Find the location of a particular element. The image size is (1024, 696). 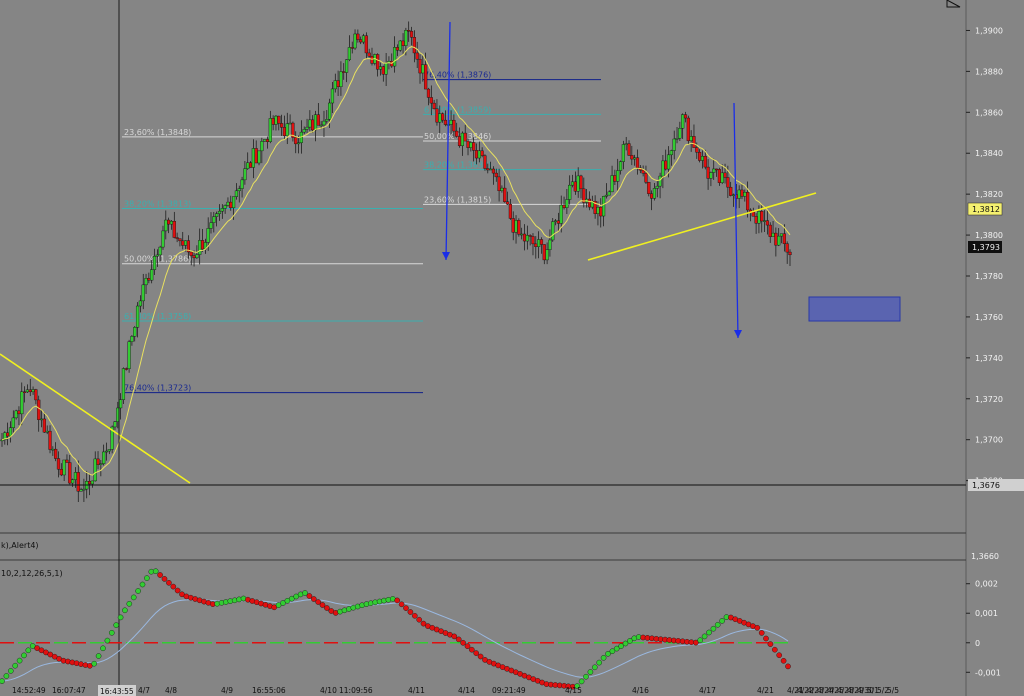

time-axis-label: 4/7 is located at coordinates (144, 690).